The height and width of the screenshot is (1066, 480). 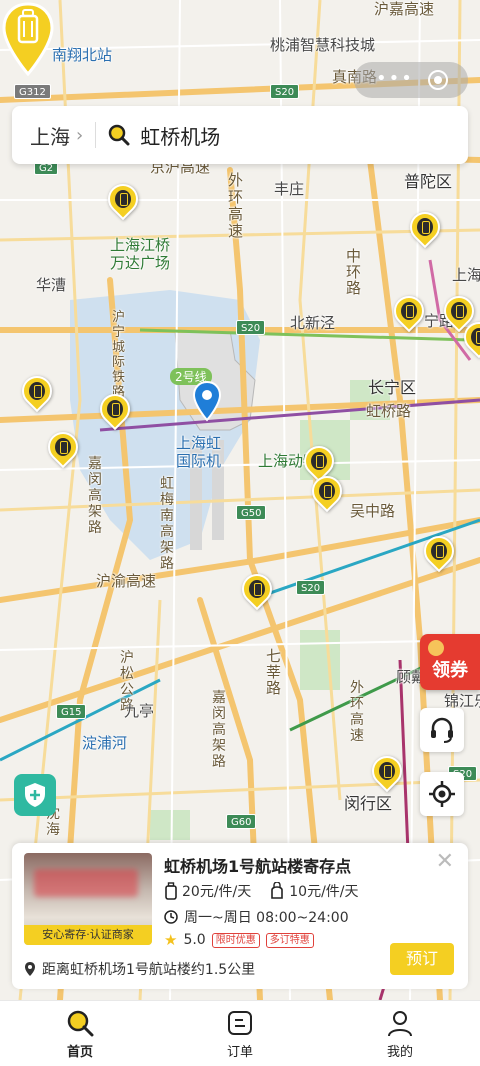 I want to click on profile-icon, so click(x=400, y=1024).